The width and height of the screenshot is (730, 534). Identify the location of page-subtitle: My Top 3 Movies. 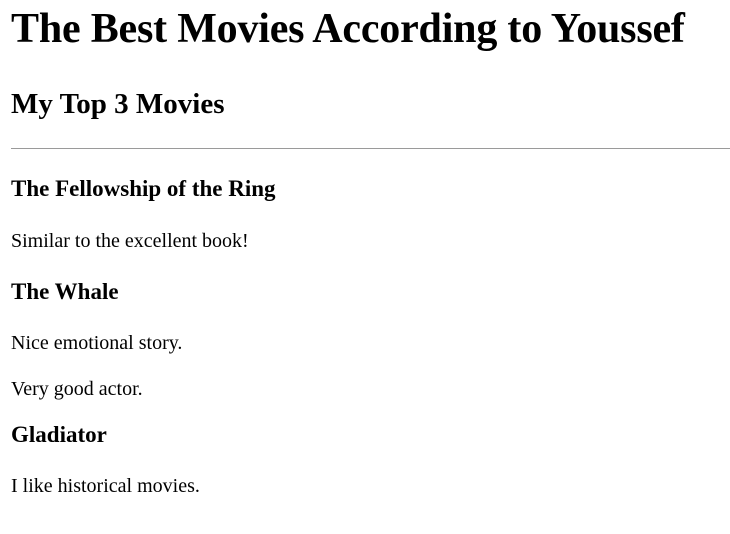
(118, 104).